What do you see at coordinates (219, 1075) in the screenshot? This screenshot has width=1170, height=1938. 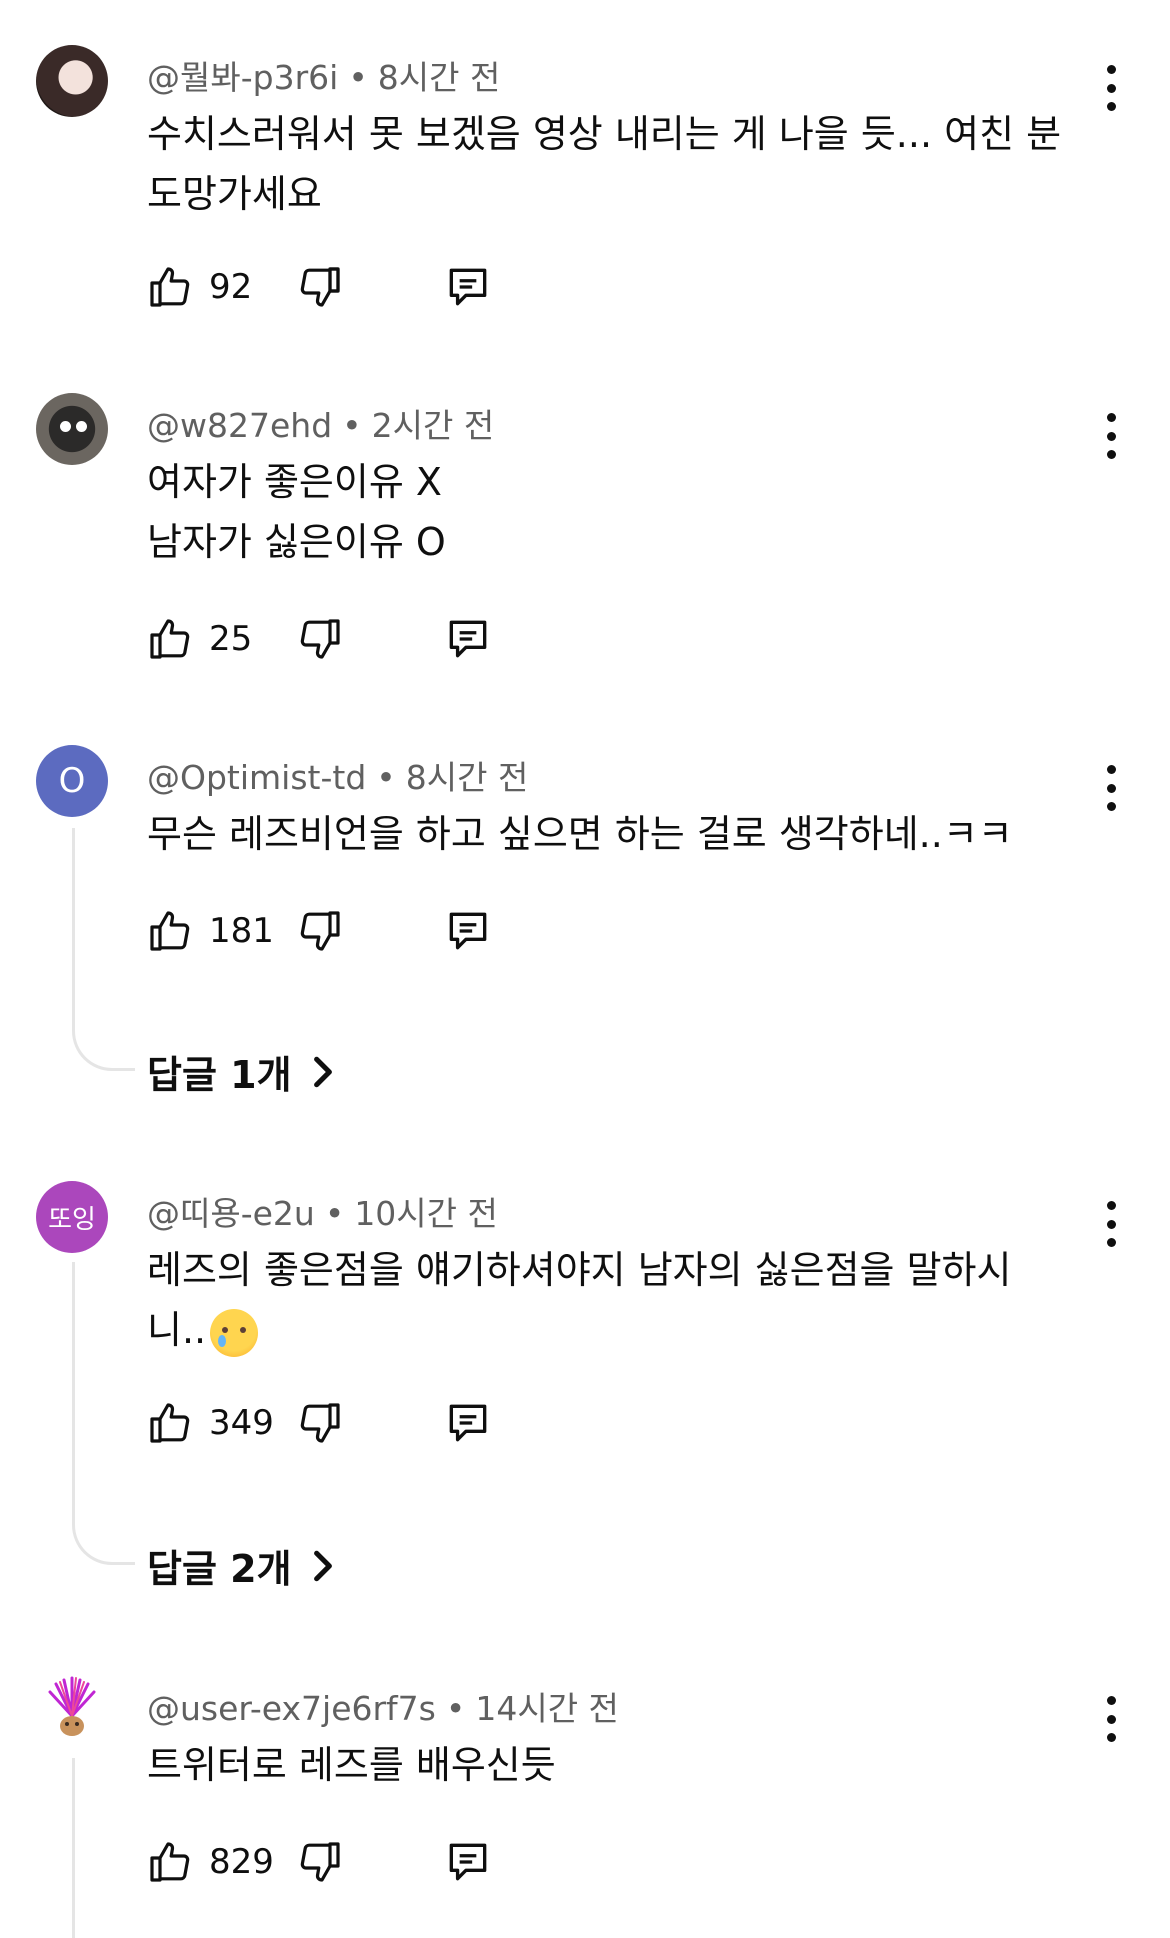 I see `replies-label: 답글 1개` at bounding box center [219, 1075].